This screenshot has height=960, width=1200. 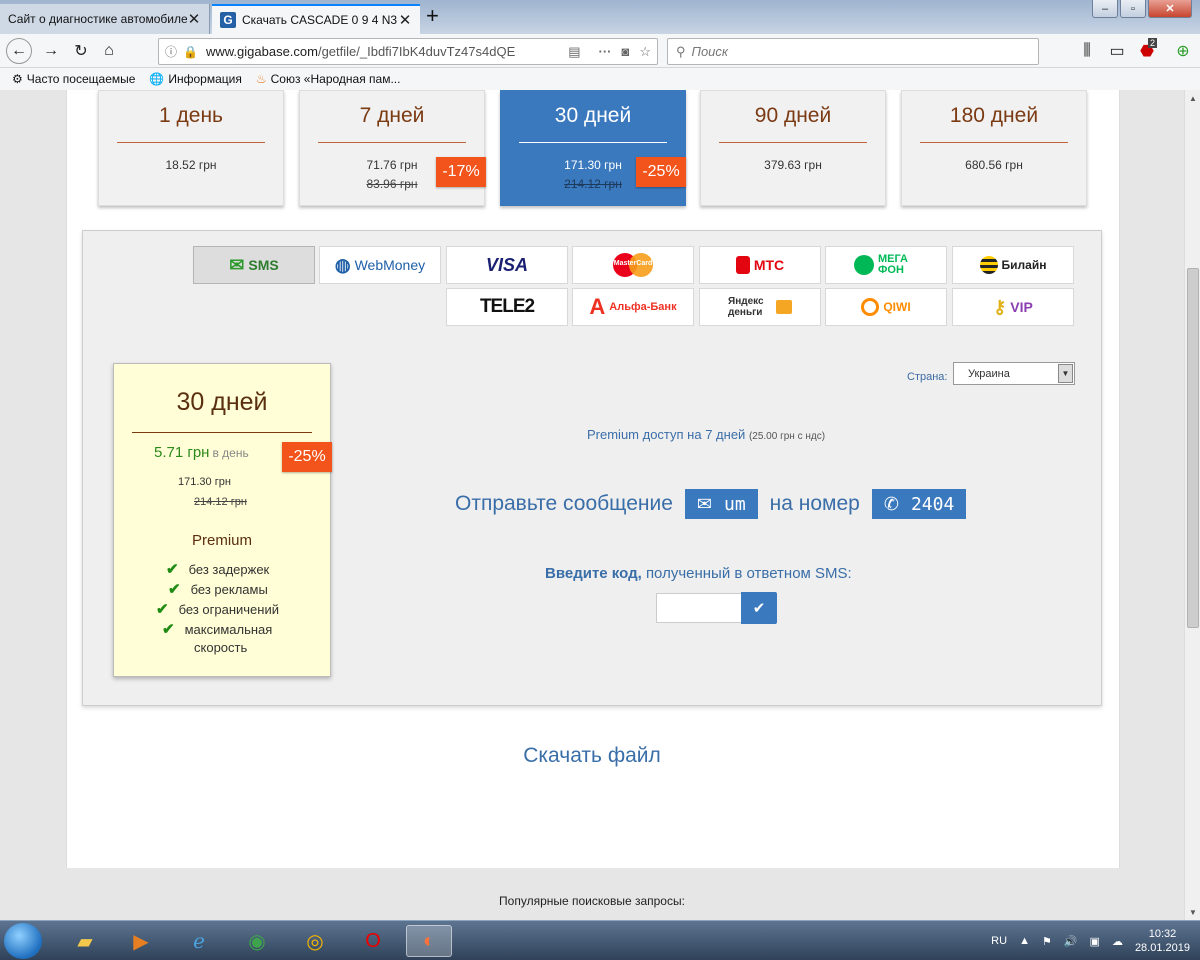 What do you see at coordinates (994, 115) in the screenshot?
I see `plan-name: 180 дней` at bounding box center [994, 115].